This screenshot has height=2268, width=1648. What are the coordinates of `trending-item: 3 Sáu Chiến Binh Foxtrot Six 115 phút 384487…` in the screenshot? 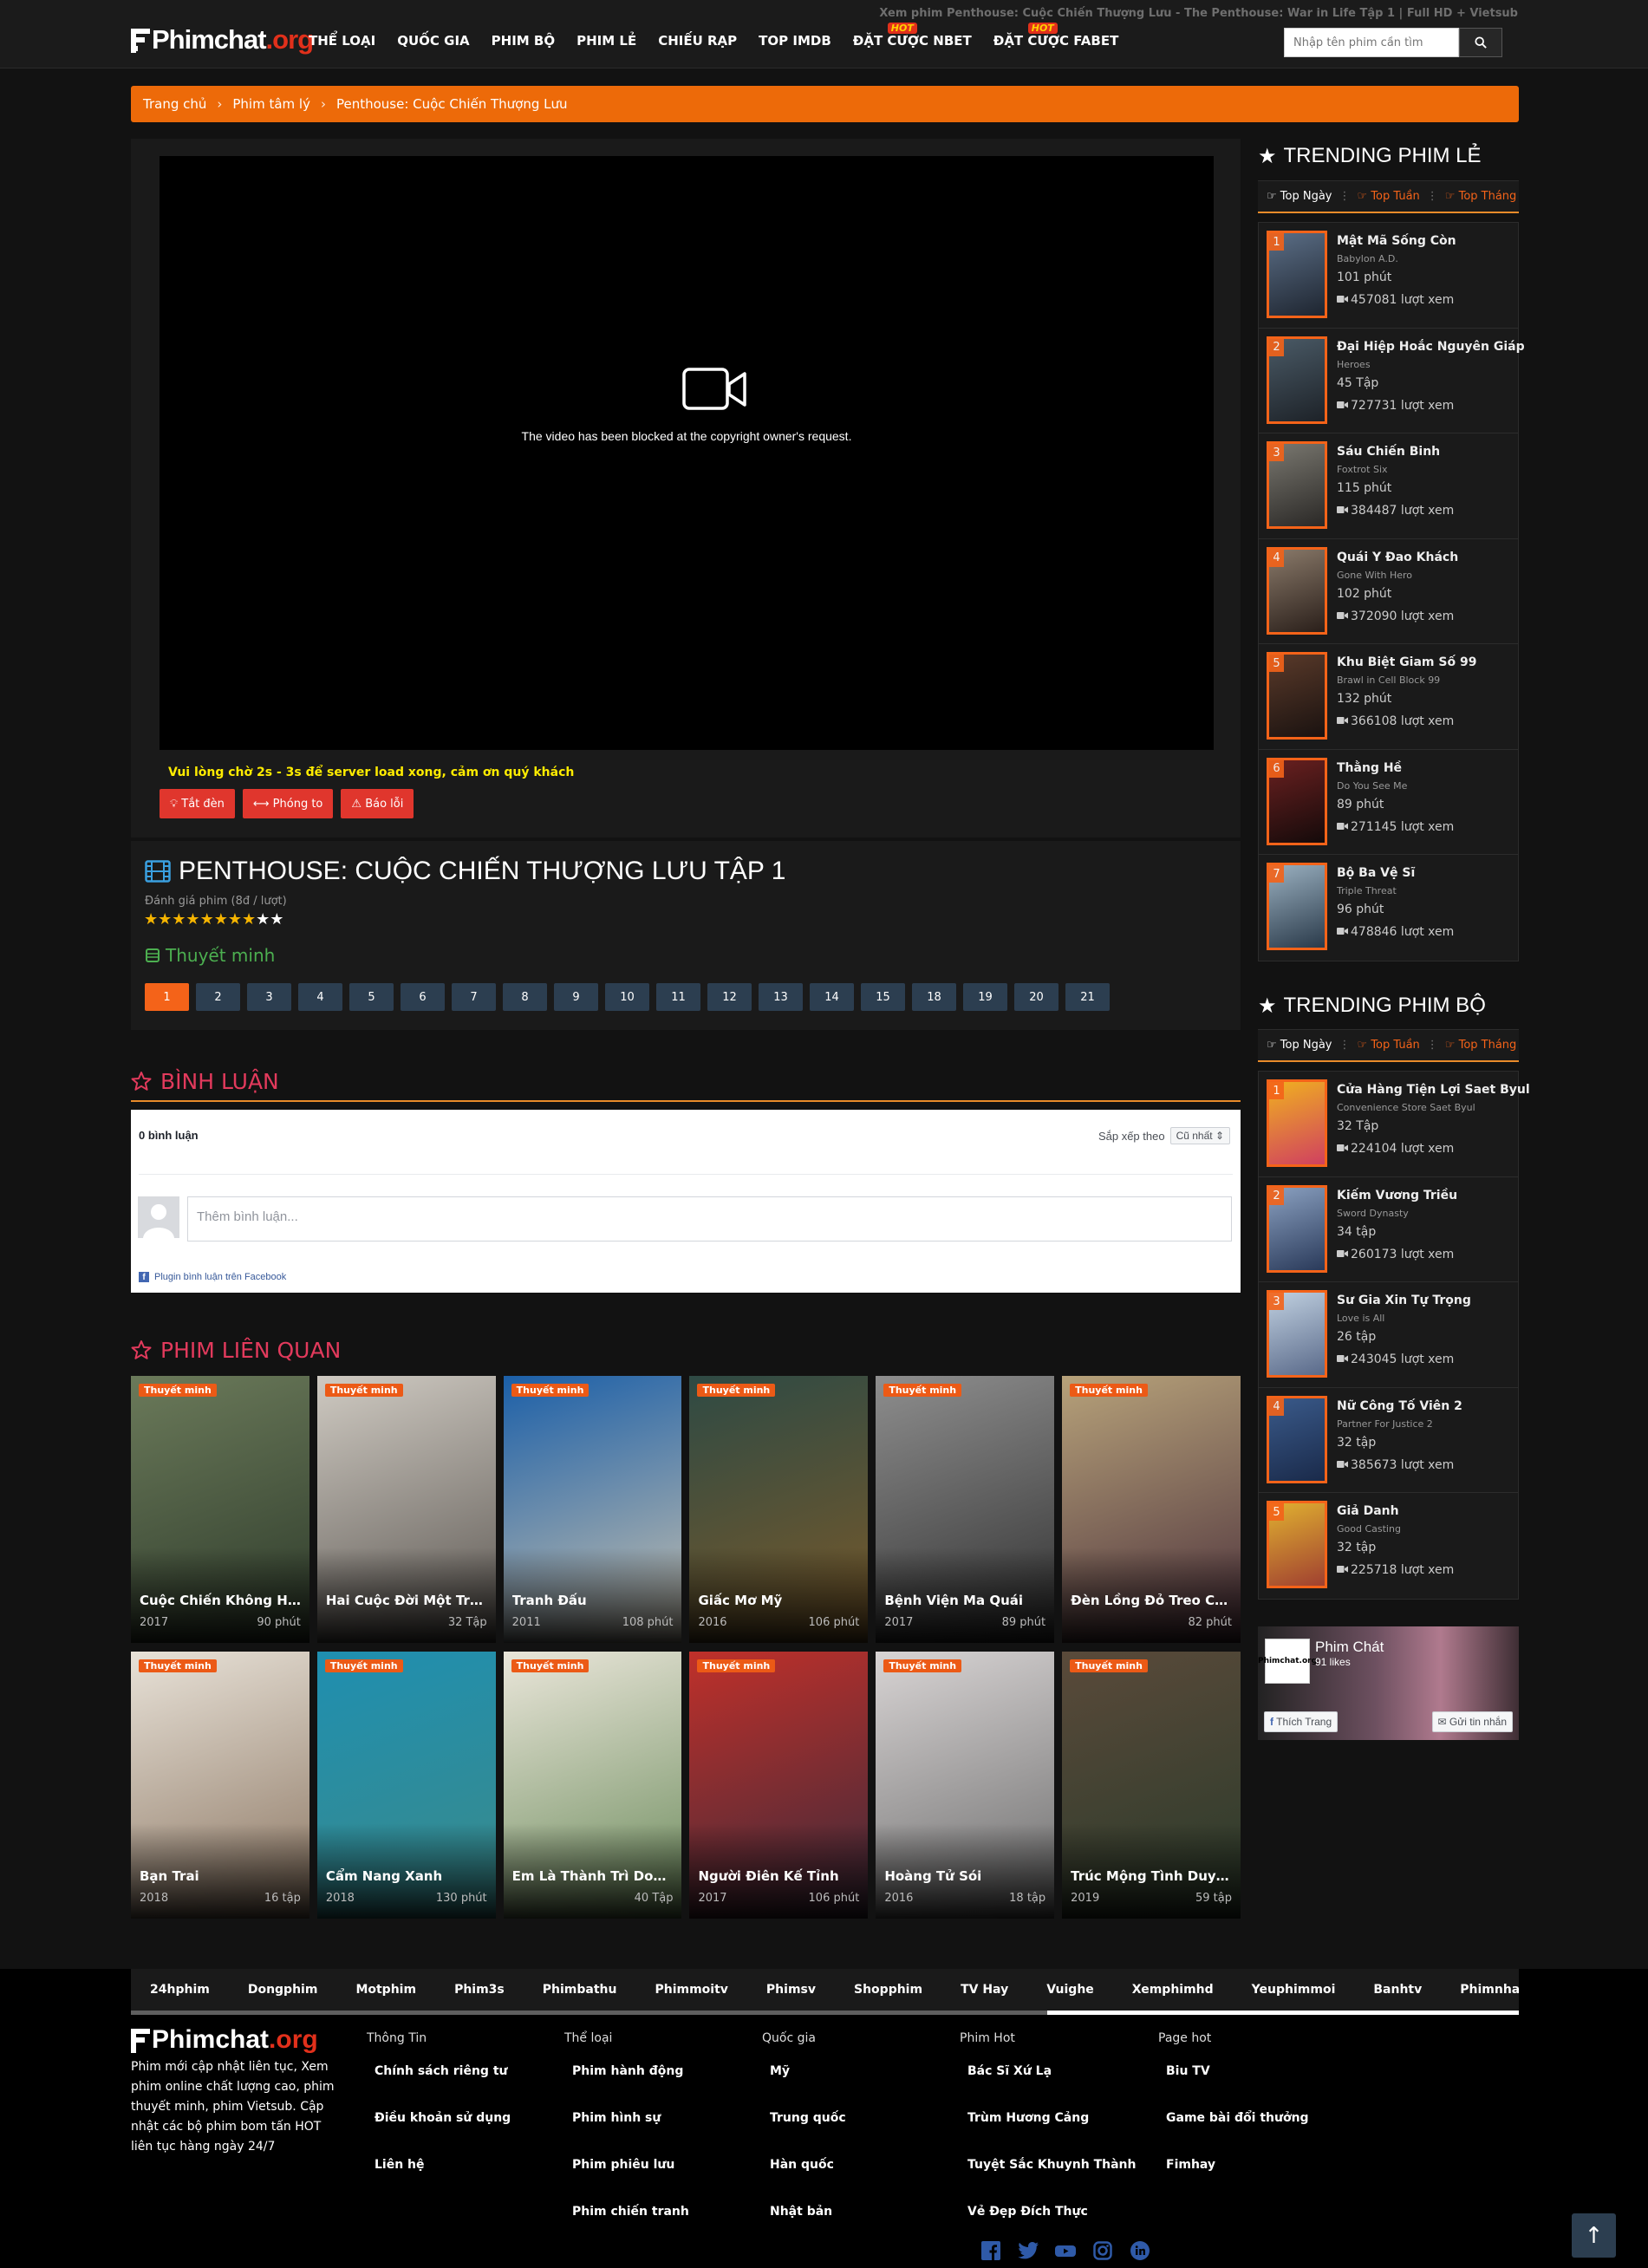 It's located at (1388, 486).